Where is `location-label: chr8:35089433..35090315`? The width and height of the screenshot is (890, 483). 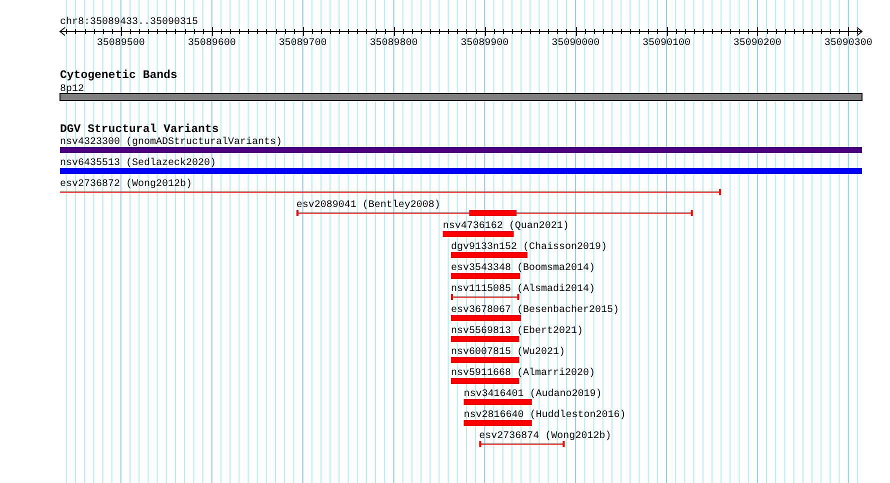
location-label: chr8:35089433..35090315 is located at coordinates (129, 22).